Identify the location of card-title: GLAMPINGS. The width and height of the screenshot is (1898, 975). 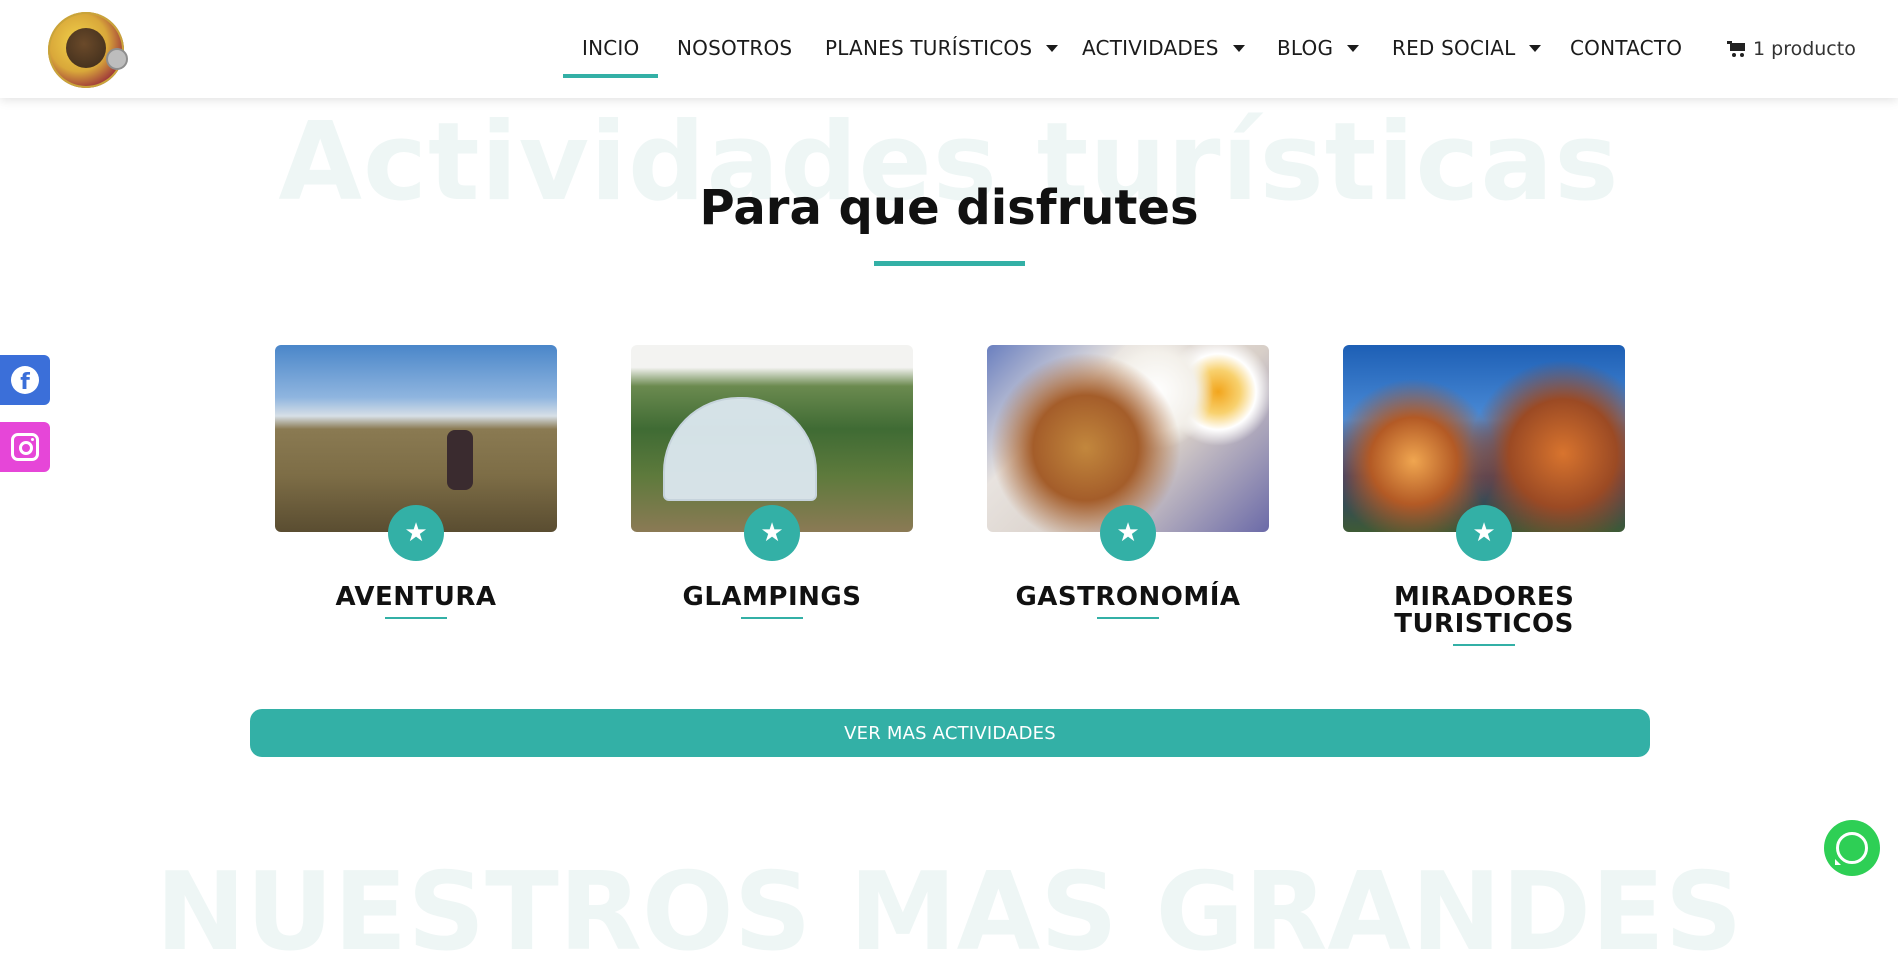
(772, 597).